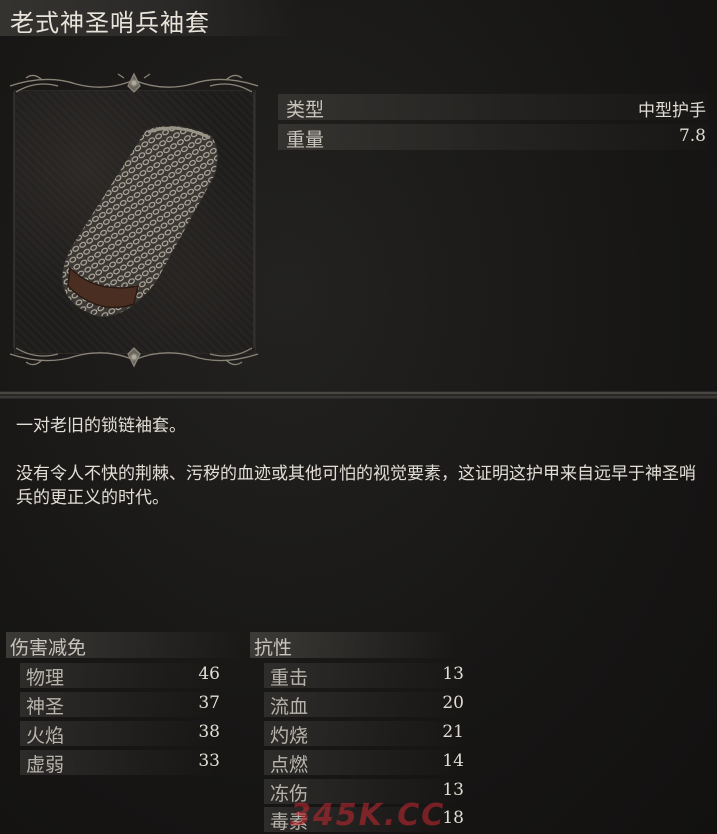  What do you see at coordinates (672, 111) in the screenshot?
I see `stat-value: 中型护手` at bounding box center [672, 111].